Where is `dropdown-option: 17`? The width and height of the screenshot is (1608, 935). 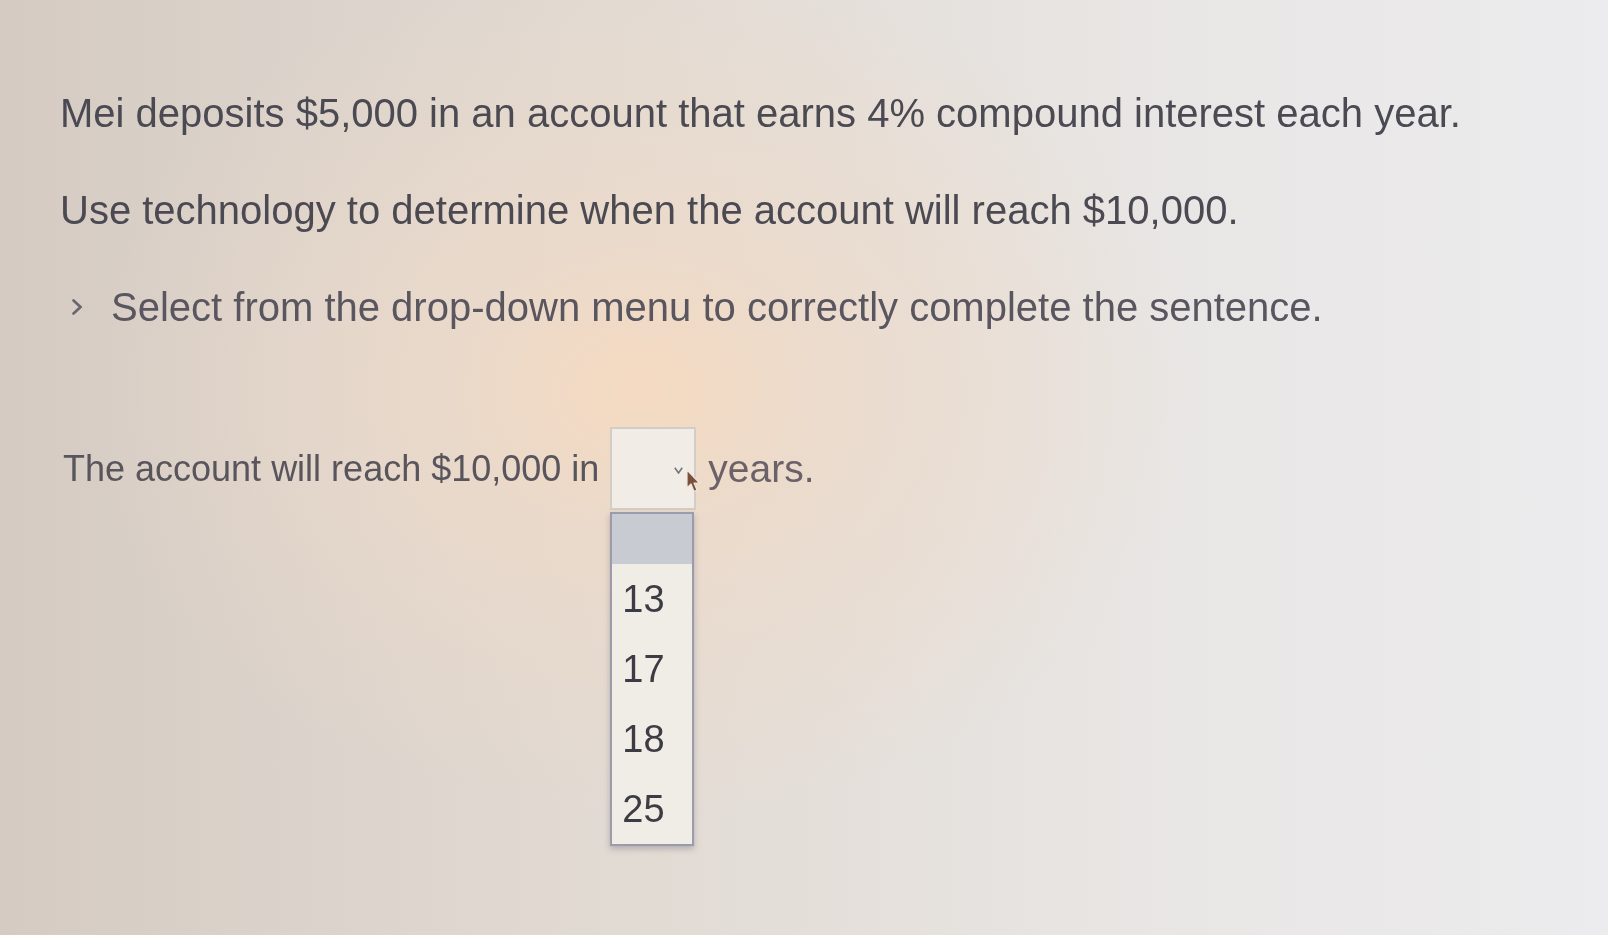
dropdown-option: 17 is located at coordinates (652, 669).